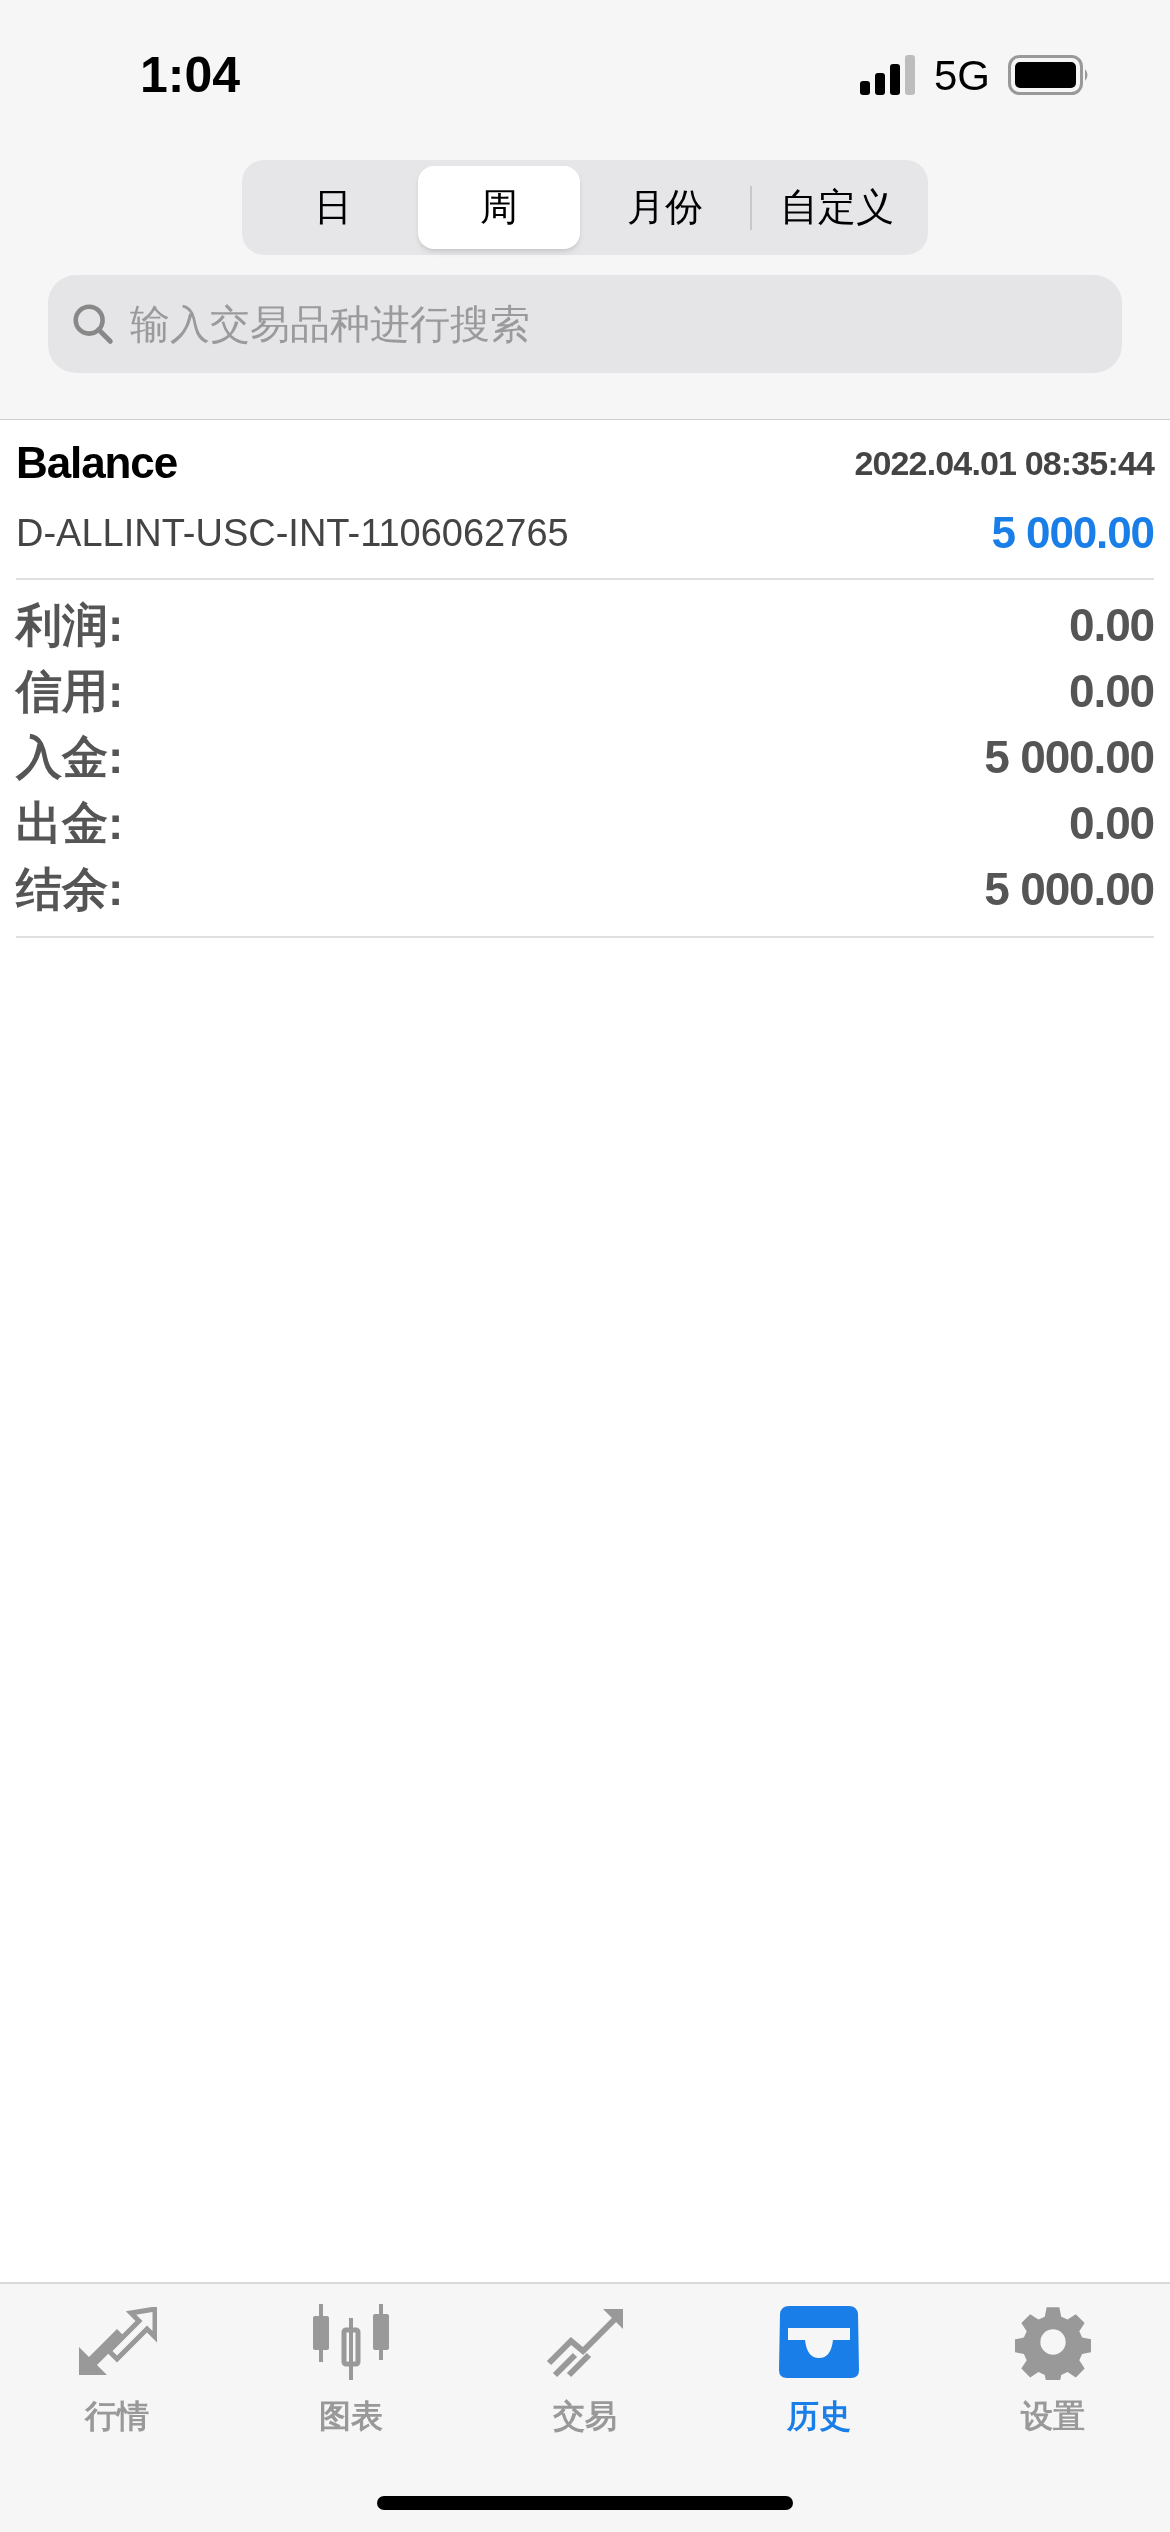 The height and width of the screenshot is (2532, 1170). What do you see at coordinates (97, 463) in the screenshot?
I see `deal-type: Balance` at bounding box center [97, 463].